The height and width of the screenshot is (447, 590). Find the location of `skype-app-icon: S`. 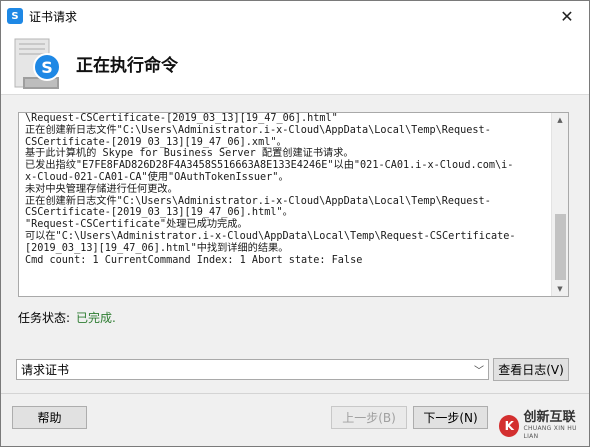

skype-app-icon: S is located at coordinates (15, 16).